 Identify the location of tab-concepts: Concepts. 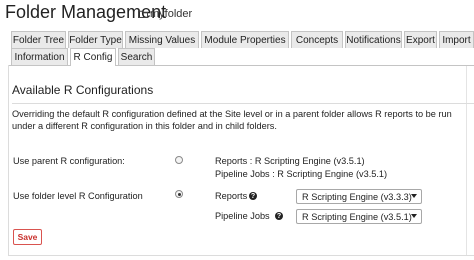
(317, 39).